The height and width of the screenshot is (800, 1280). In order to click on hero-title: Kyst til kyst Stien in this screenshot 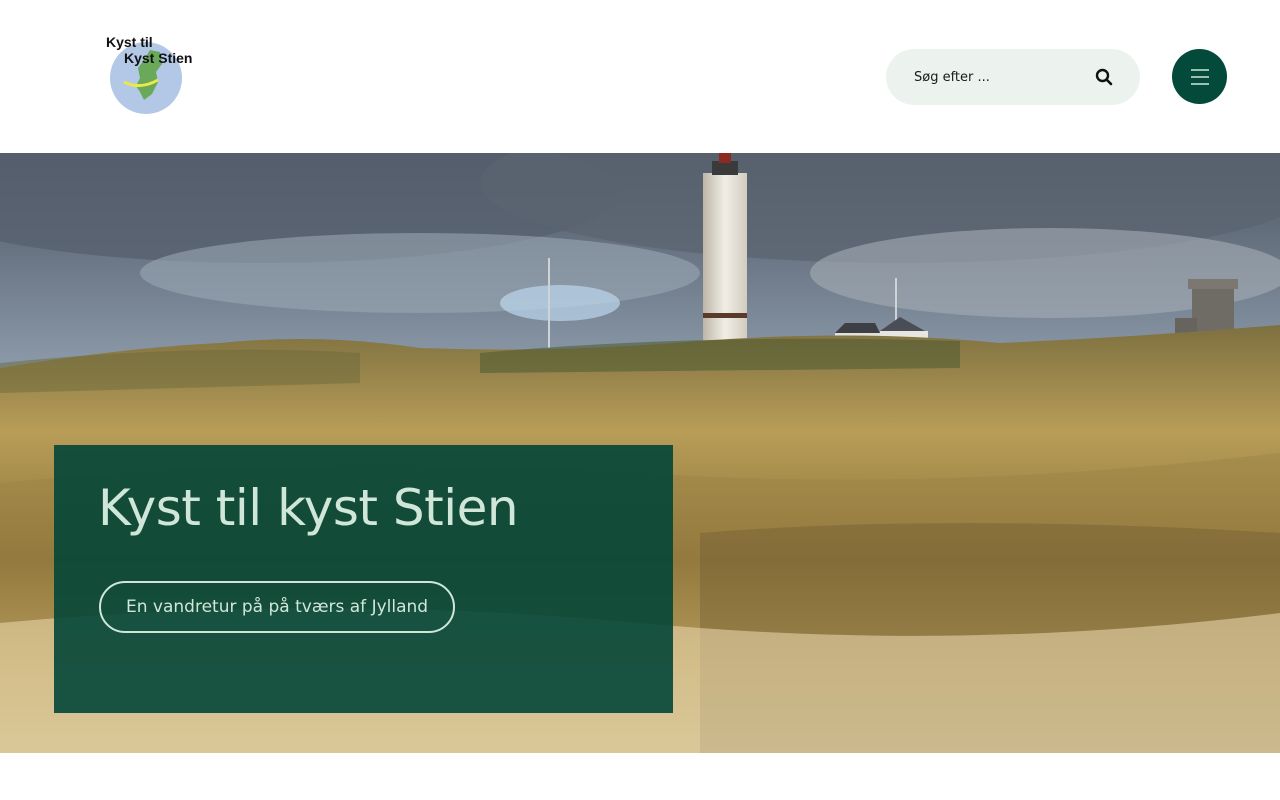, I will do `click(308, 508)`.